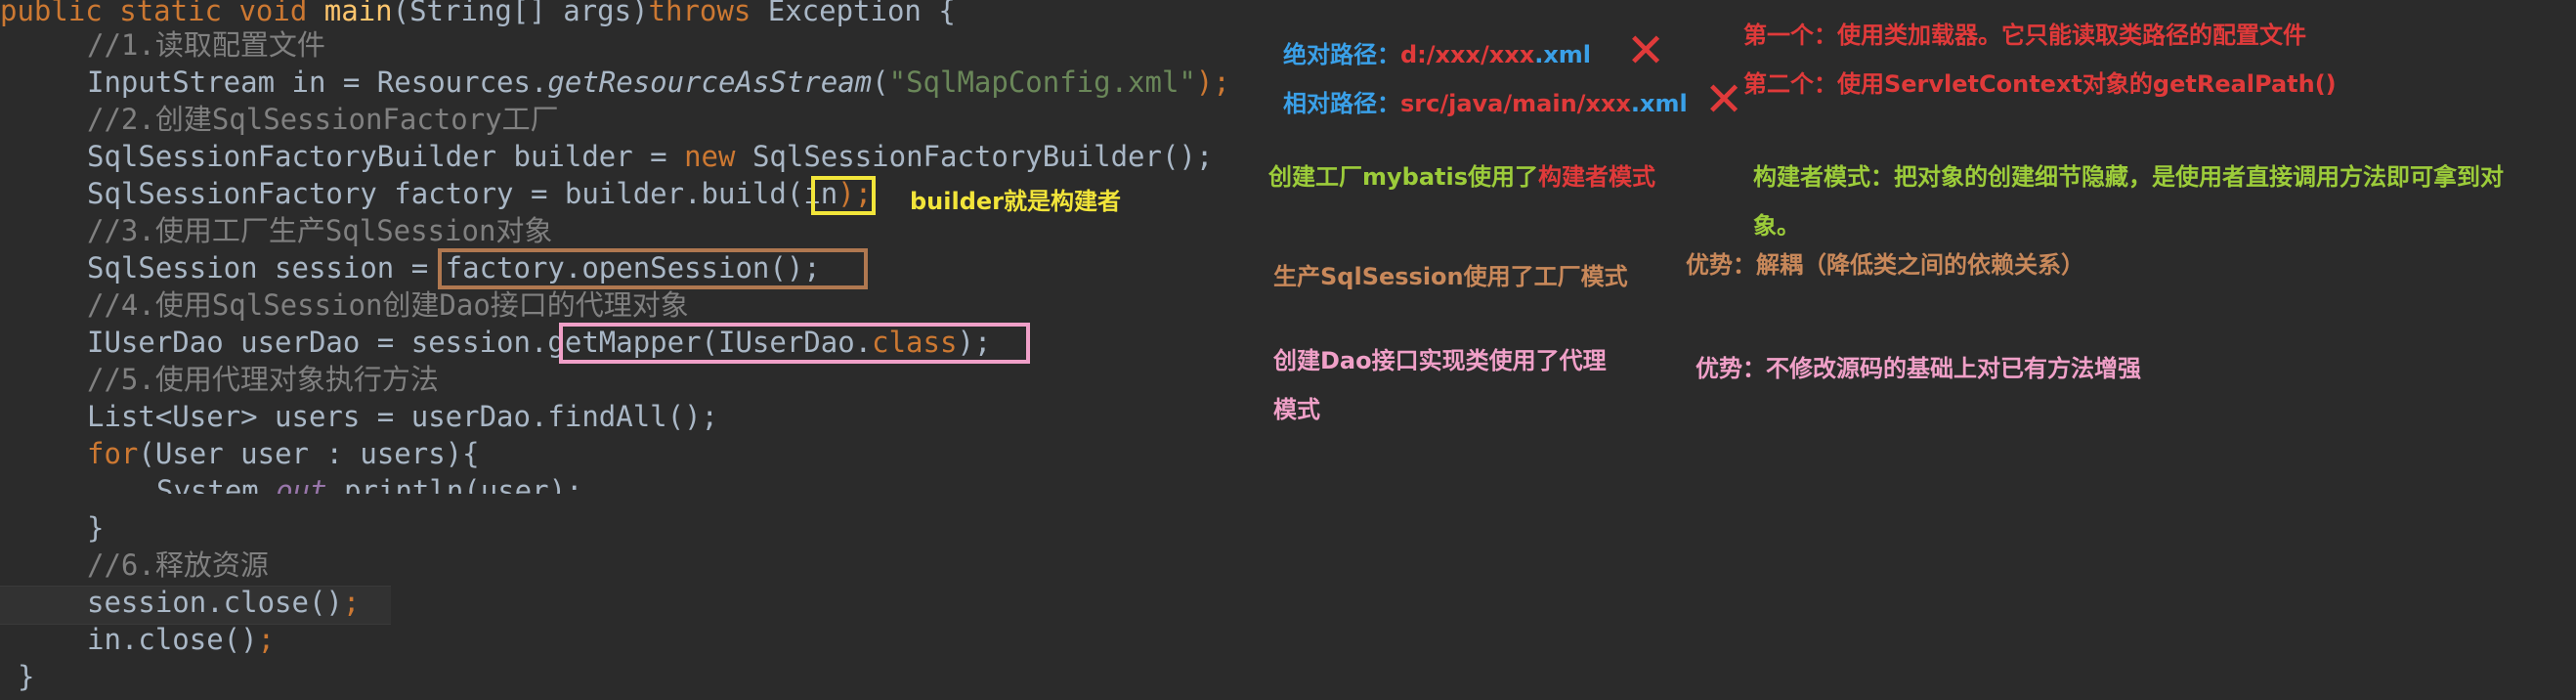 The width and height of the screenshot is (2576, 700). I want to click on label: 绝对路径：, so click(1341, 54).